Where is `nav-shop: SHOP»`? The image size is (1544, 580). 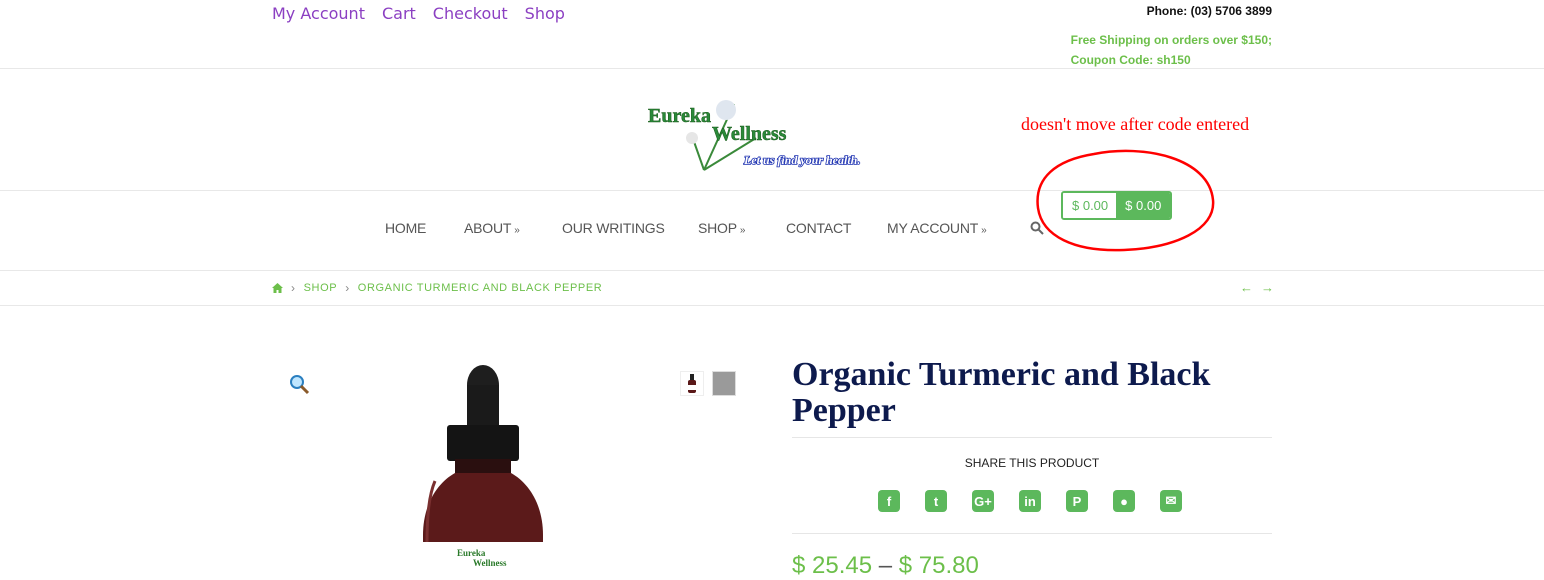
nav-shop: SHOP» is located at coordinates (721, 228).